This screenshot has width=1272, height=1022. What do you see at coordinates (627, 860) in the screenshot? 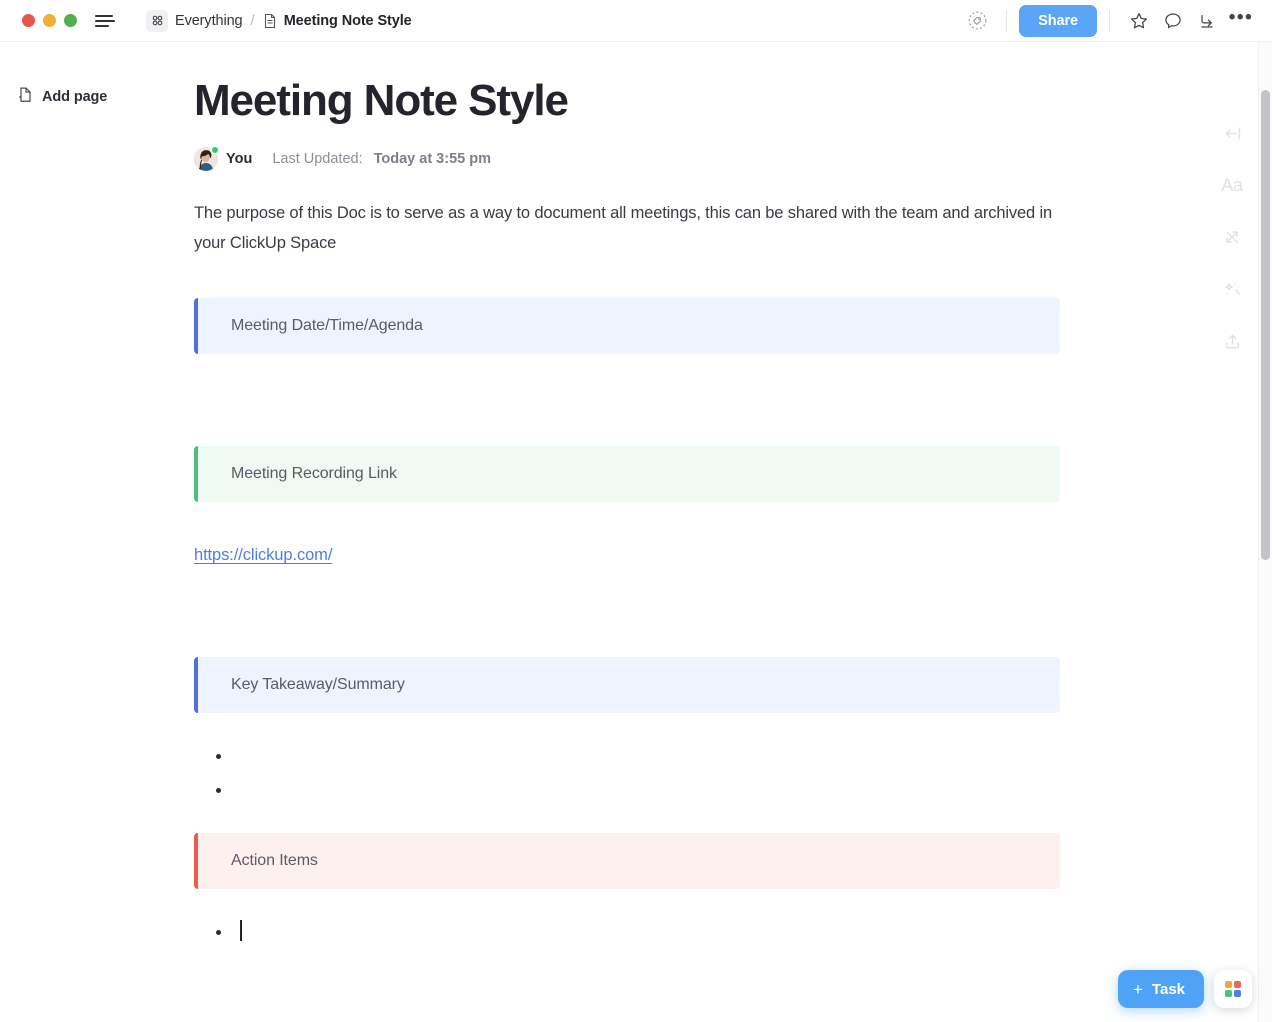
I see `callout-action-items: Action Items` at bounding box center [627, 860].